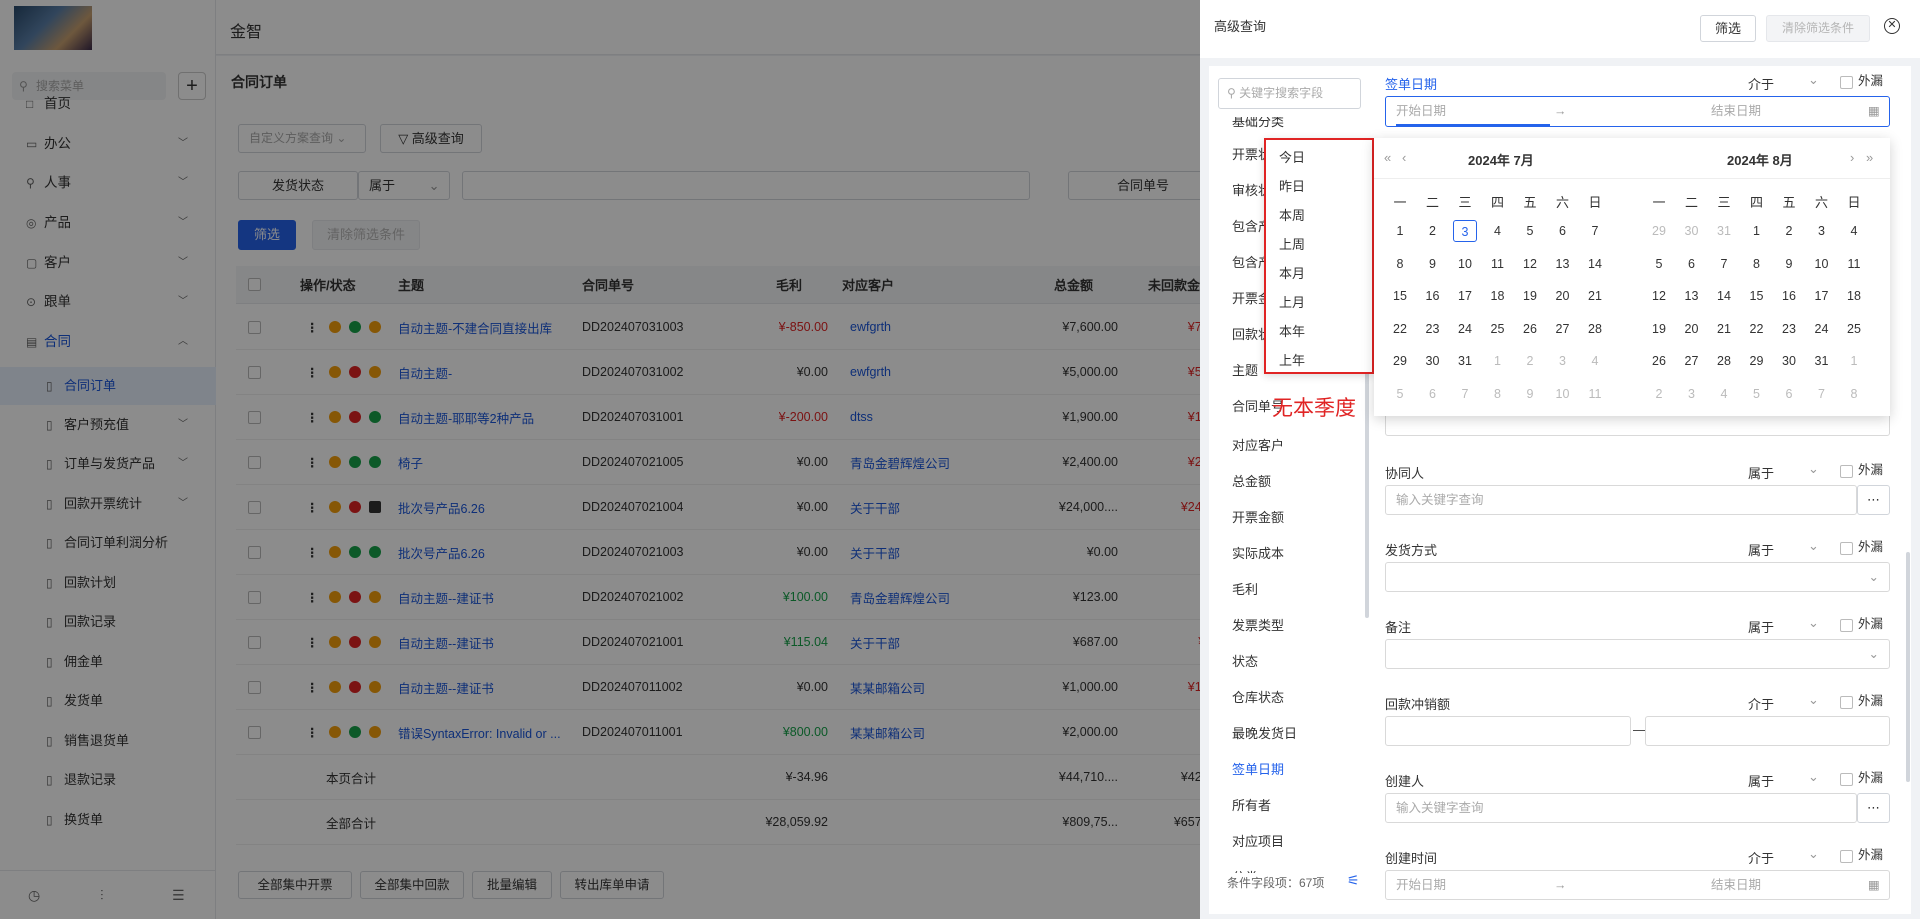  Describe the element at coordinates (1508, 731) in the screenshot. I see `min-input` at that location.